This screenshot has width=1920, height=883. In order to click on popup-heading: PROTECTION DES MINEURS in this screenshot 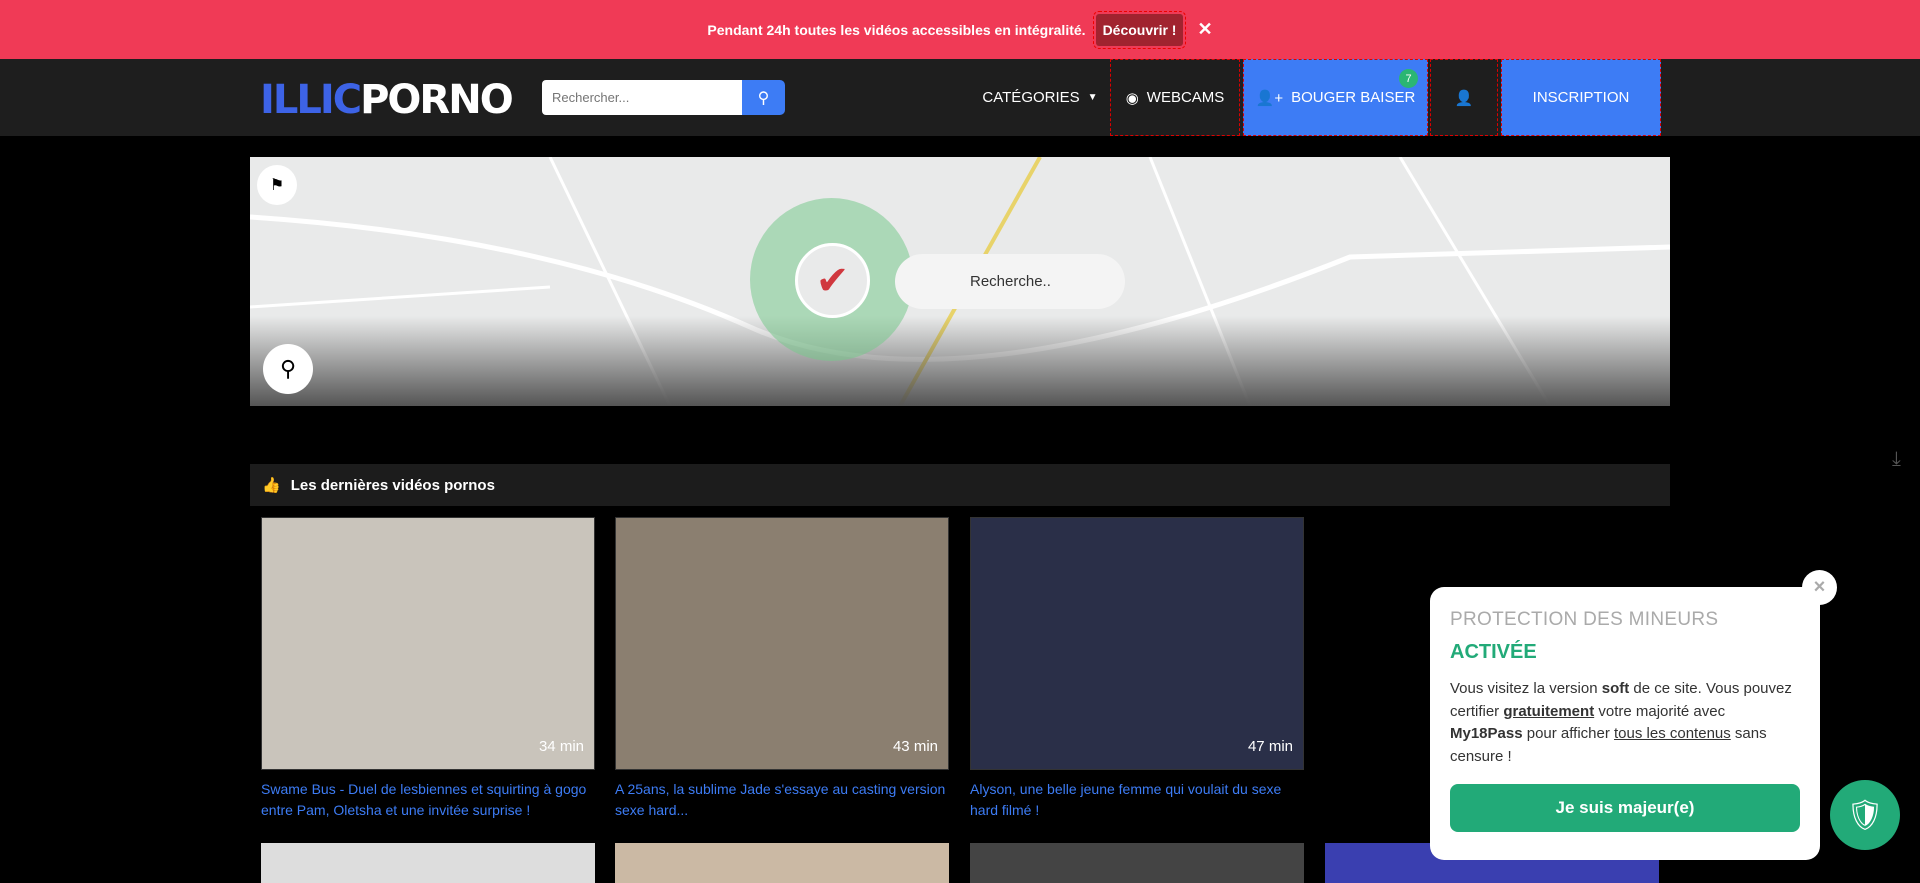, I will do `click(1584, 619)`.